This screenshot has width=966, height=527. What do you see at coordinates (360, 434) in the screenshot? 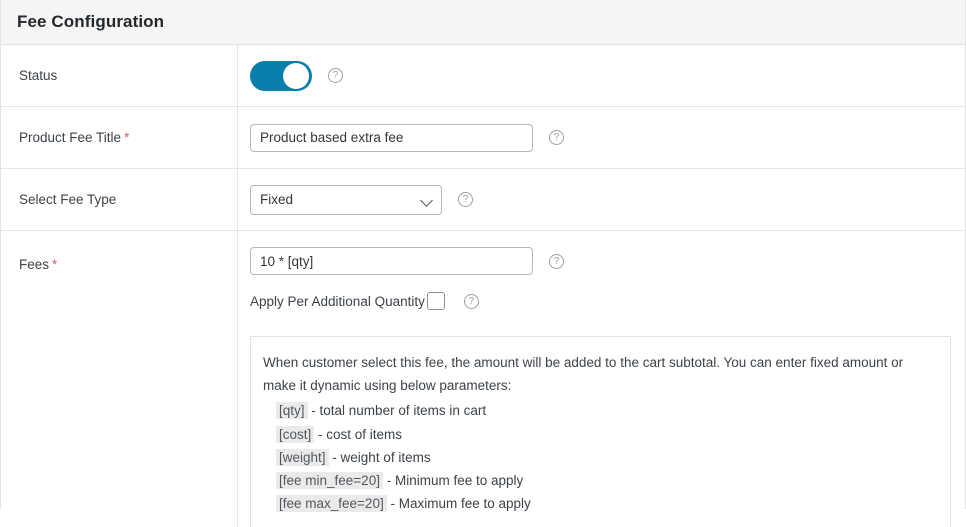
I see `parameter-description: - cost of items` at bounding box center [360, 434].